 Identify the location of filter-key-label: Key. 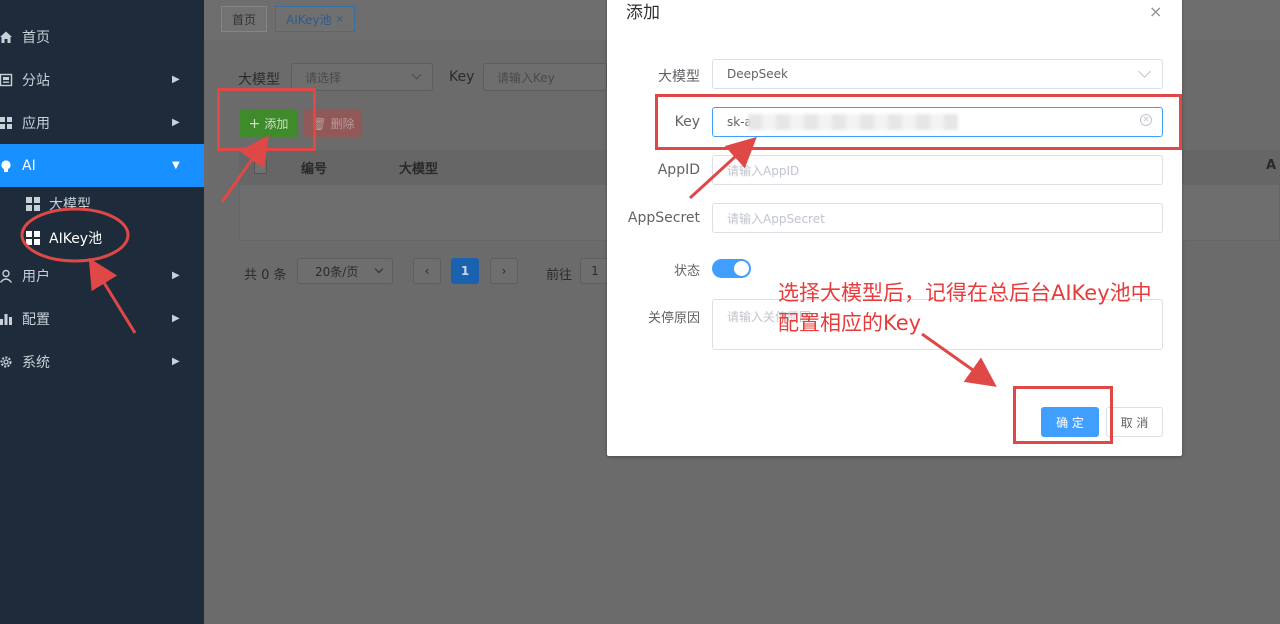
(462, 77).